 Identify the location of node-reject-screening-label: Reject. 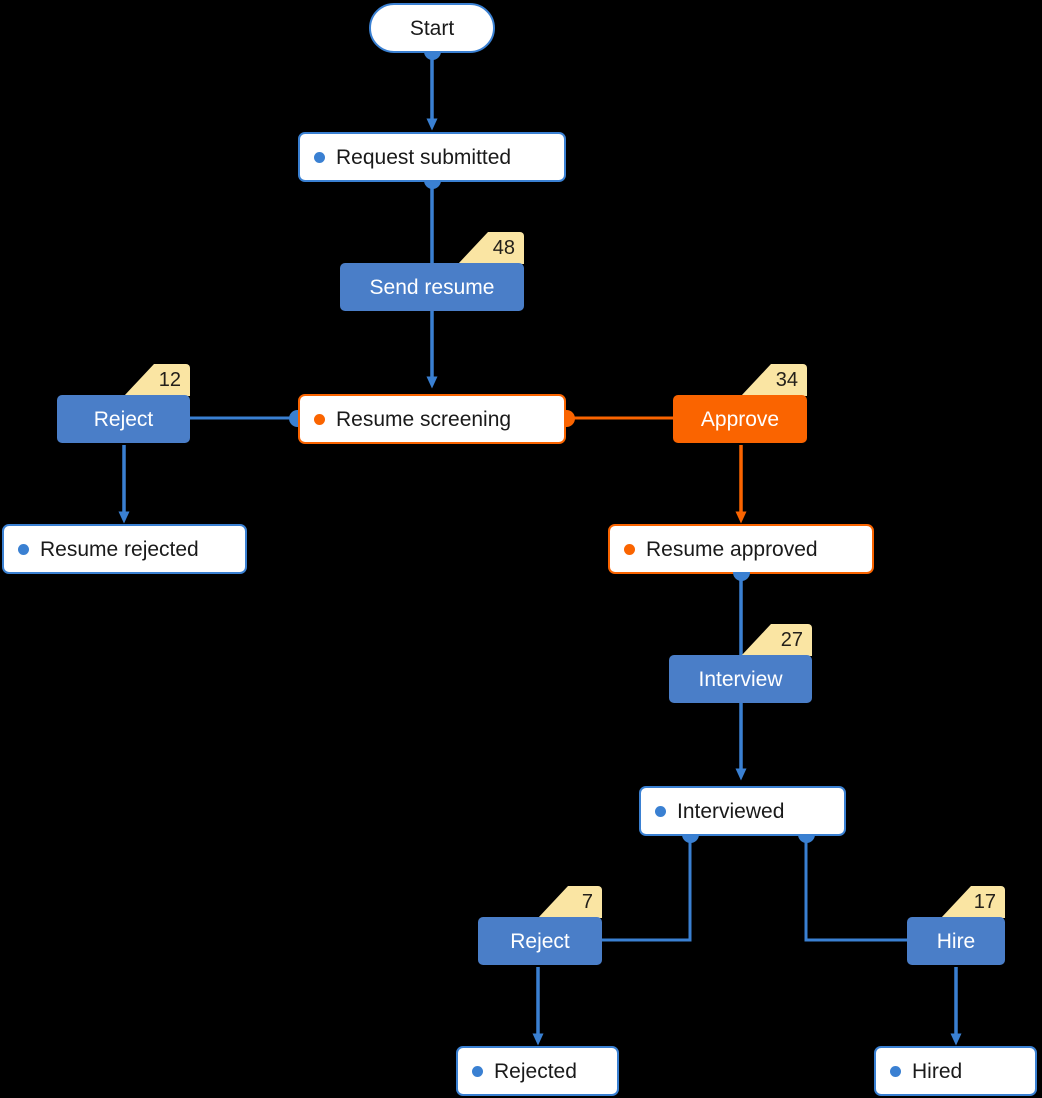
(123, 419).